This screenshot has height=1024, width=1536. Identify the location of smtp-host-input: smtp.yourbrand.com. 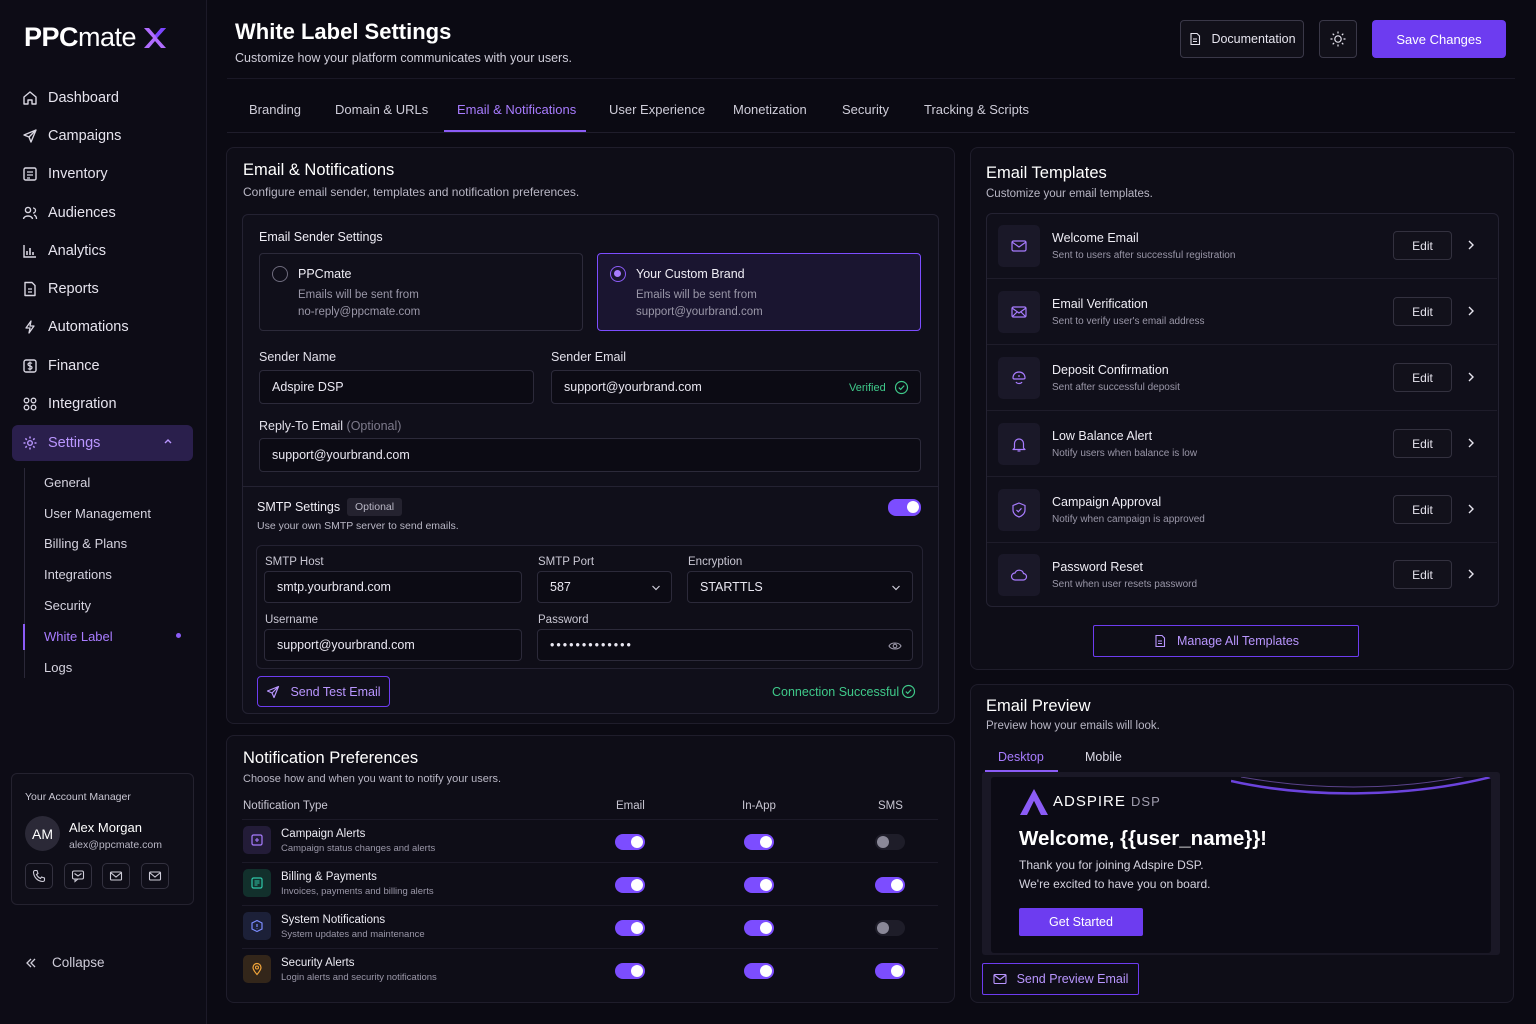
(393, 587).